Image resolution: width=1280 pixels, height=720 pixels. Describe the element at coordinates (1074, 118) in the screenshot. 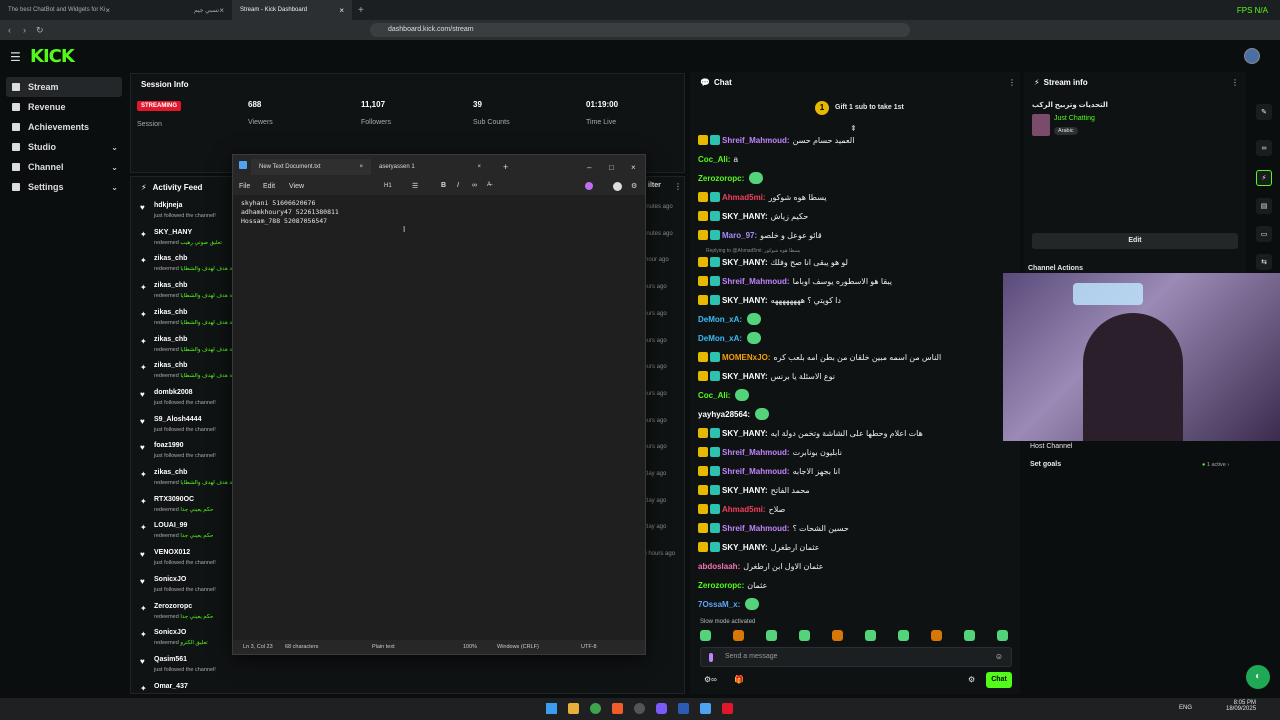

I see `category-link: Just Chatting` at that location.